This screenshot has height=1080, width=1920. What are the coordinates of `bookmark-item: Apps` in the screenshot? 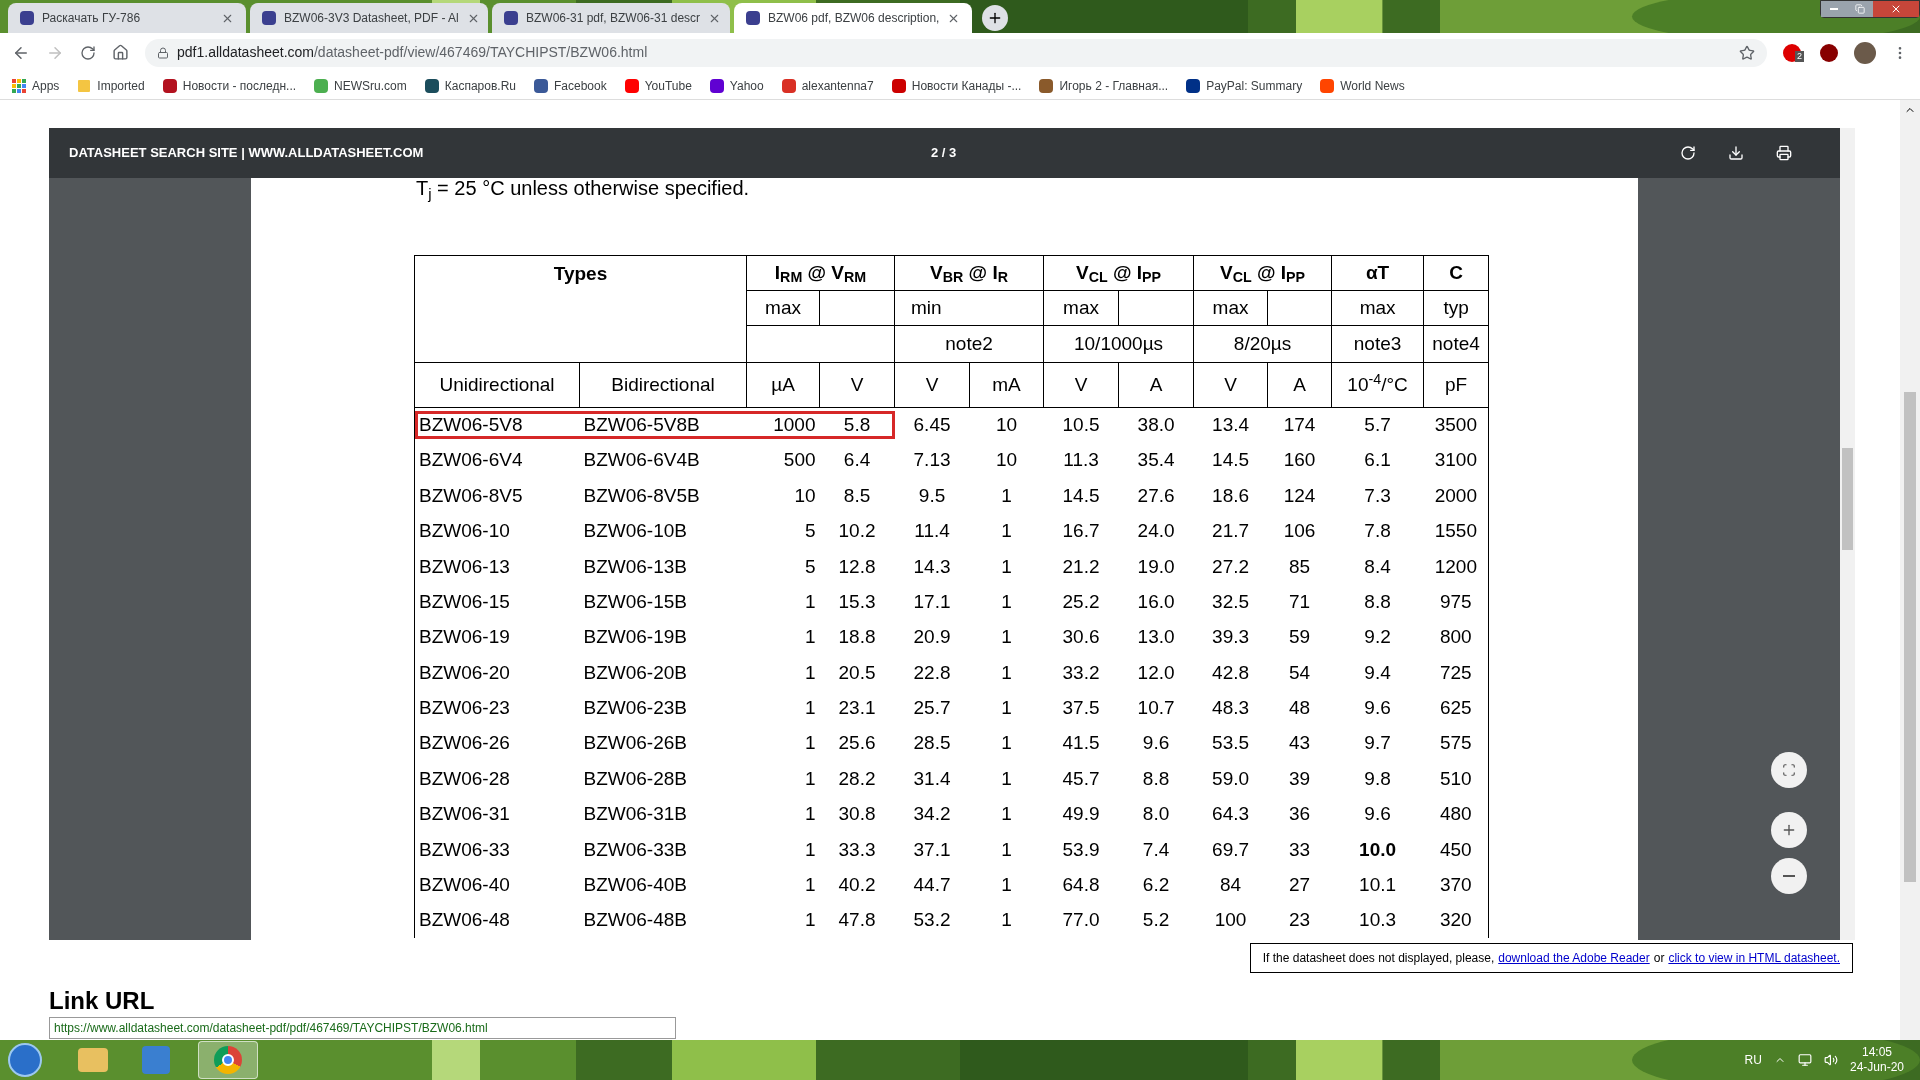 It's located at (36, 85).